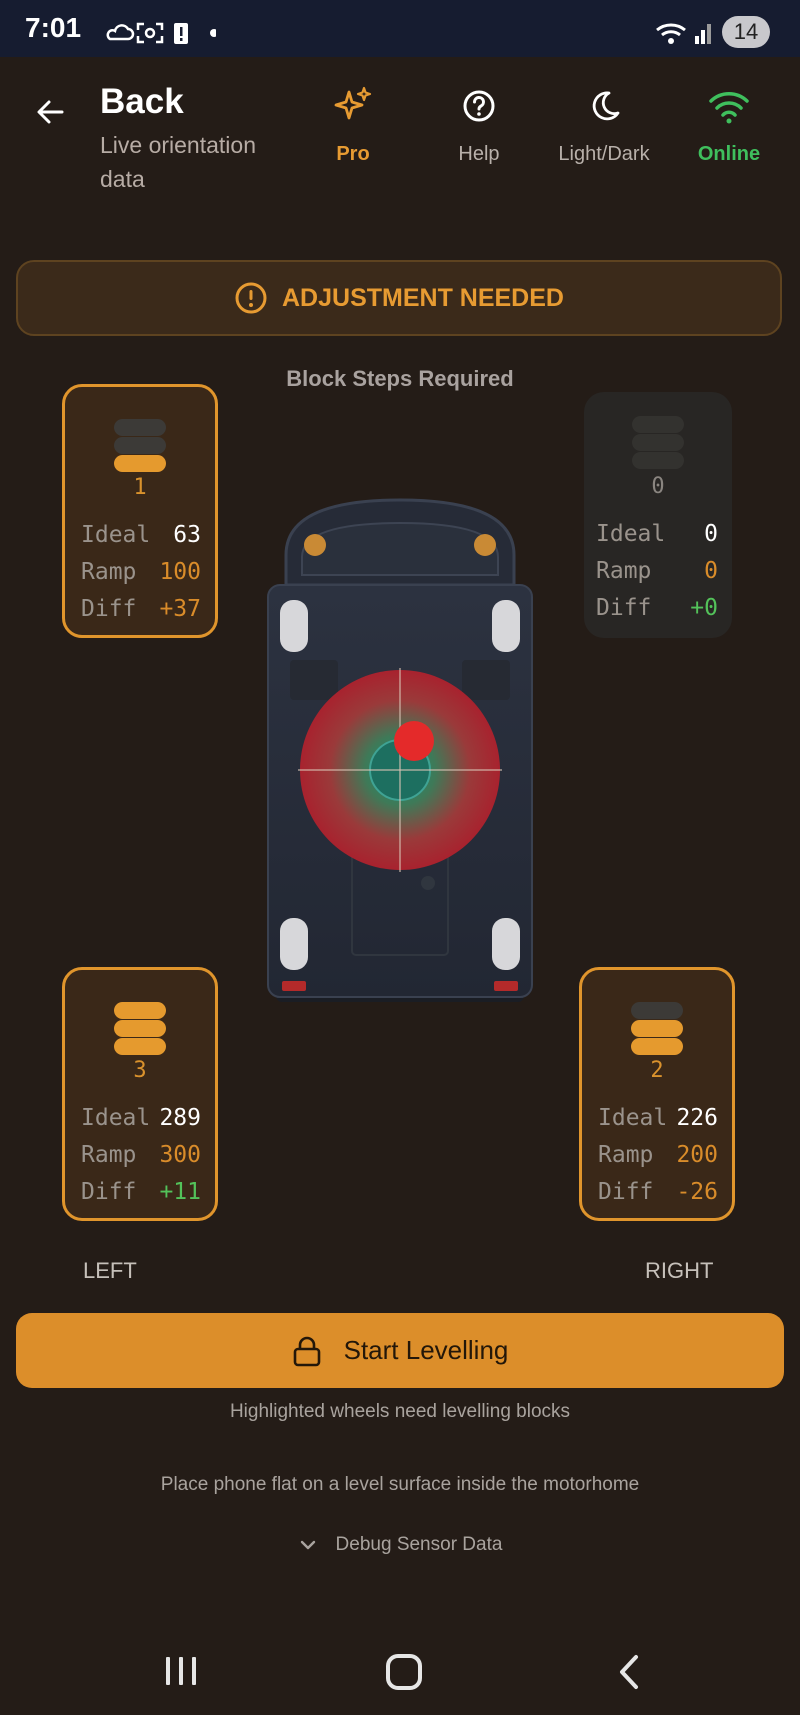 This screenshot has width=800, height=1715. Describe the element at coordinates (140, 1094) in the screenshot. I see `wheel-card-rear-left: 3 Ideal 289 Ramp 300 Diff +11` at that location.